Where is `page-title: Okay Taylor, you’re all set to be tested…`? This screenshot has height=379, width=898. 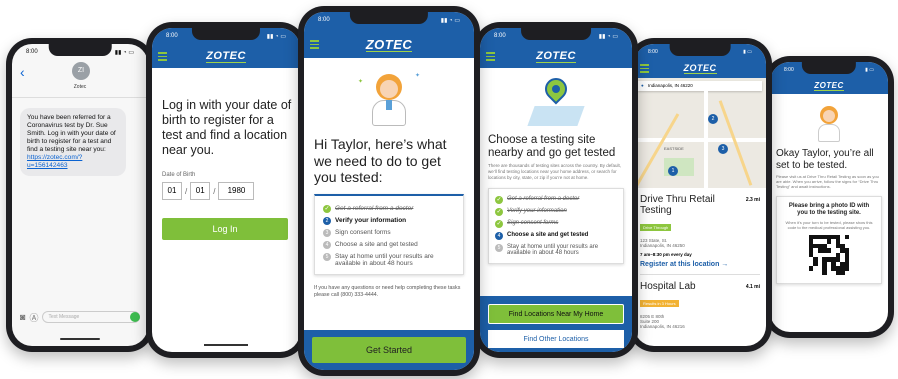 page-title: Okay Taylor, you’re all set to be tested… is located at coordinates (825, 159).